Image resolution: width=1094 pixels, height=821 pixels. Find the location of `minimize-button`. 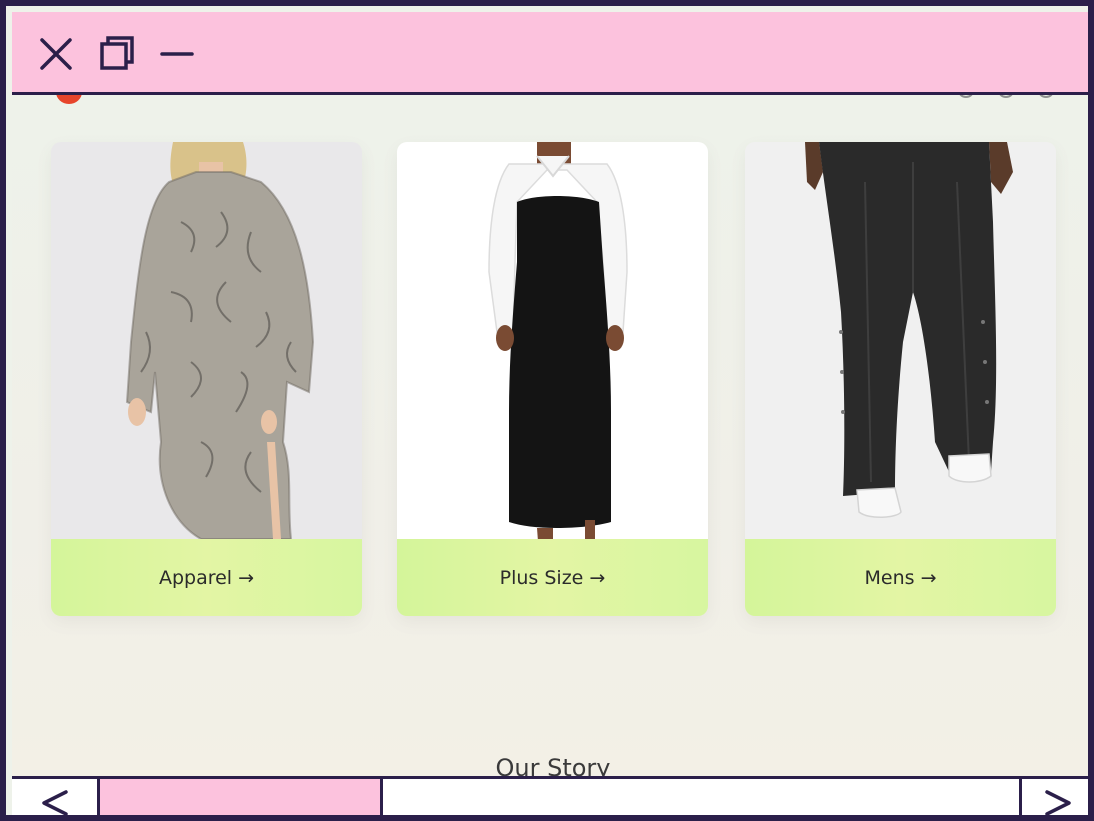

minimize-button is located at coordinates (178, 54).